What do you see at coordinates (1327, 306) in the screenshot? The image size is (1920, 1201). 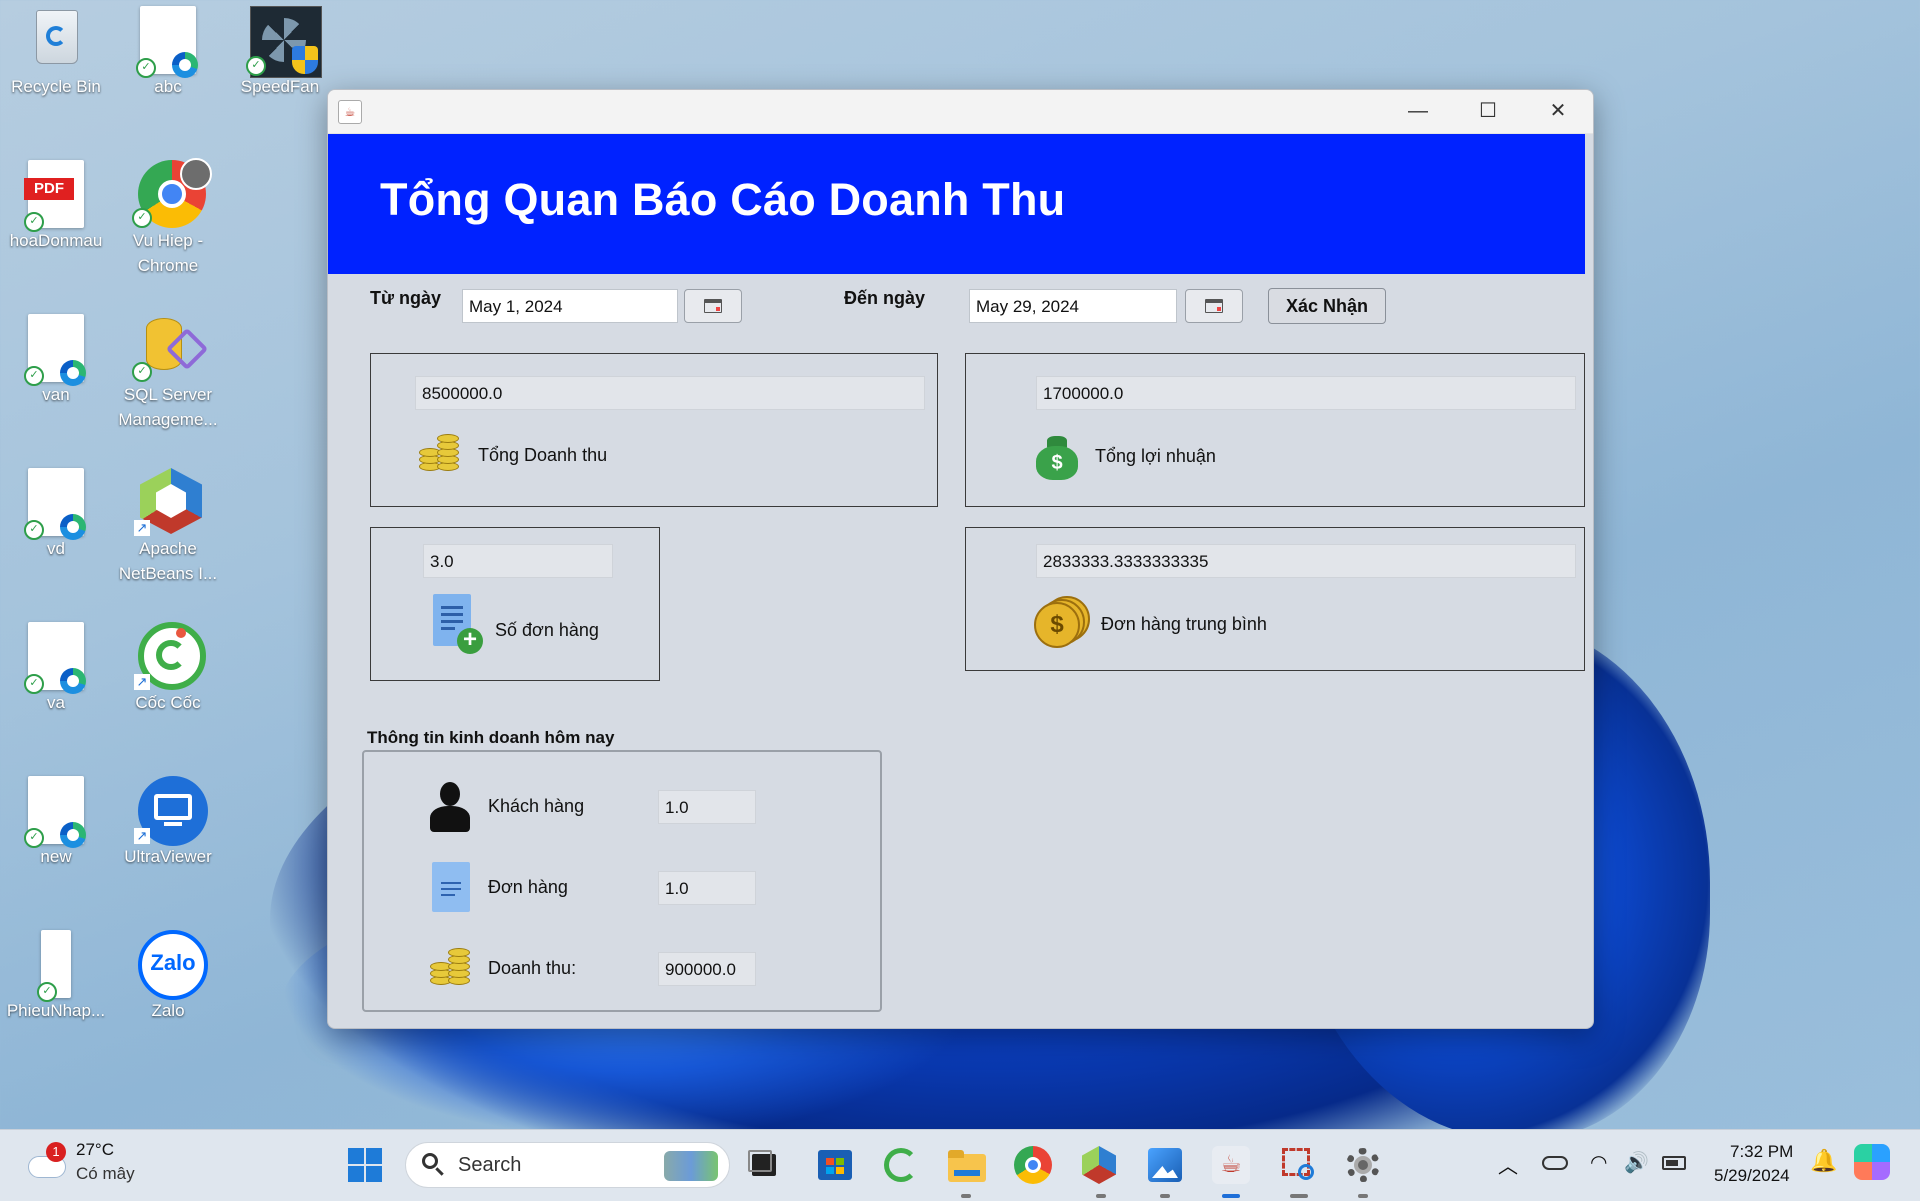 I see `confirm-button: Xác Nhận` at bounding box center [1327, 306].